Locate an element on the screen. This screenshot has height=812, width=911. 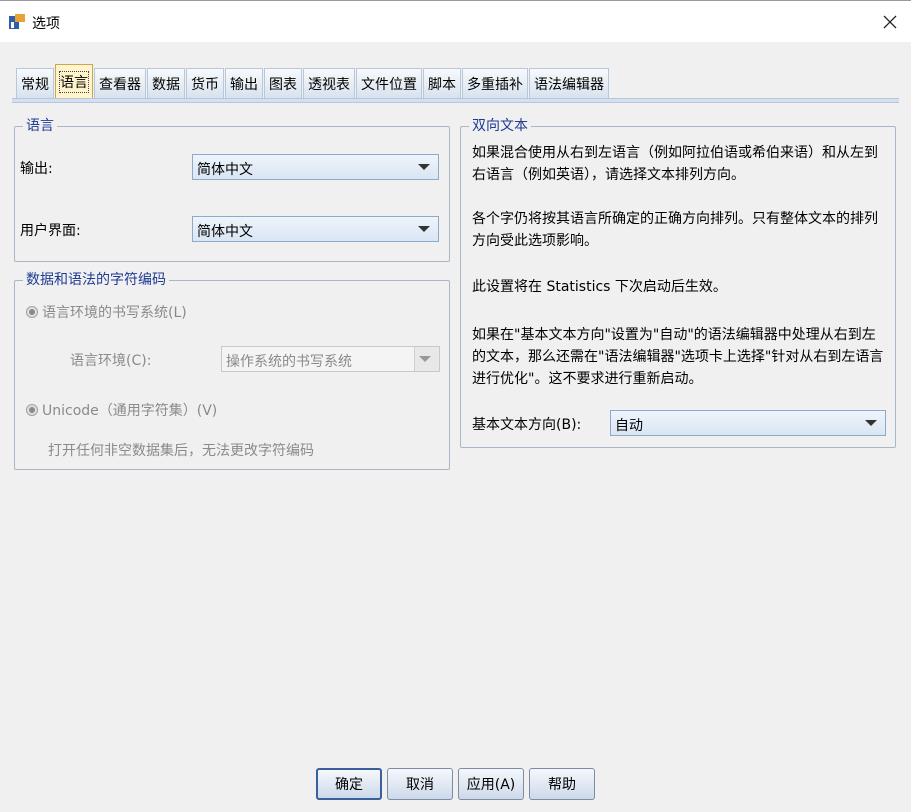
ui-label: 用户界面: is located at coordinates (50, 231).